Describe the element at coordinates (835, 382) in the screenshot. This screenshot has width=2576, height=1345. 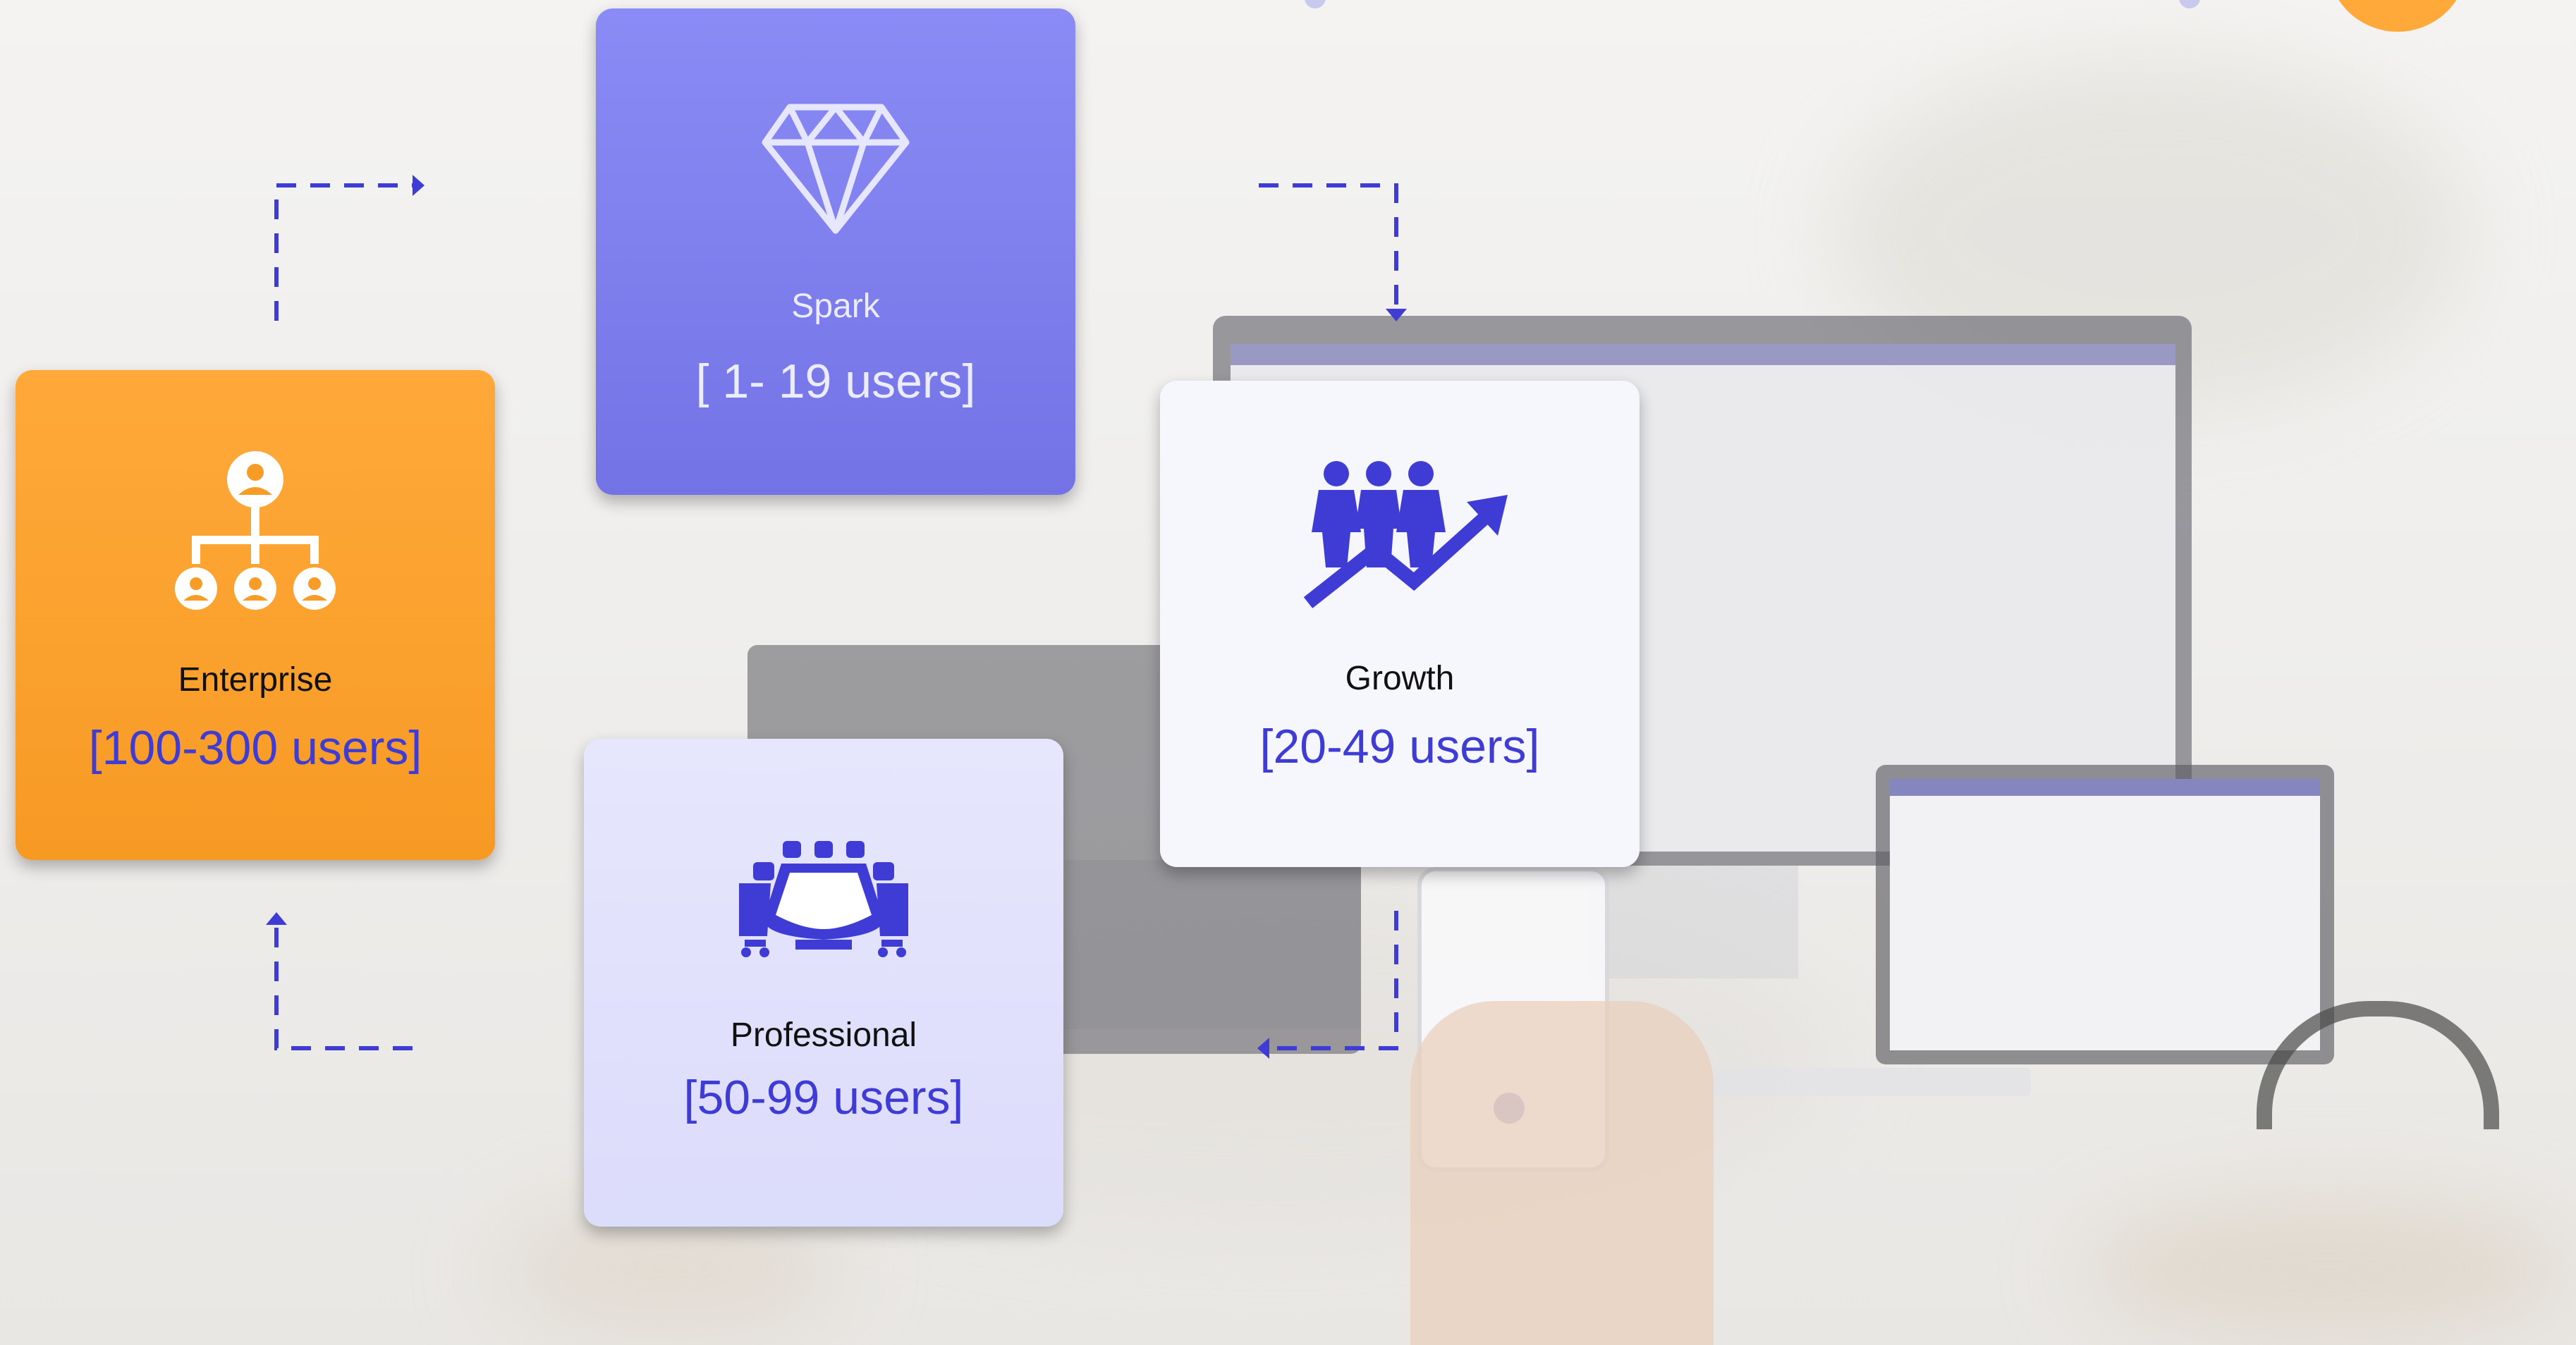
I see `tier-users: [ 1- 19 users]` at that location.